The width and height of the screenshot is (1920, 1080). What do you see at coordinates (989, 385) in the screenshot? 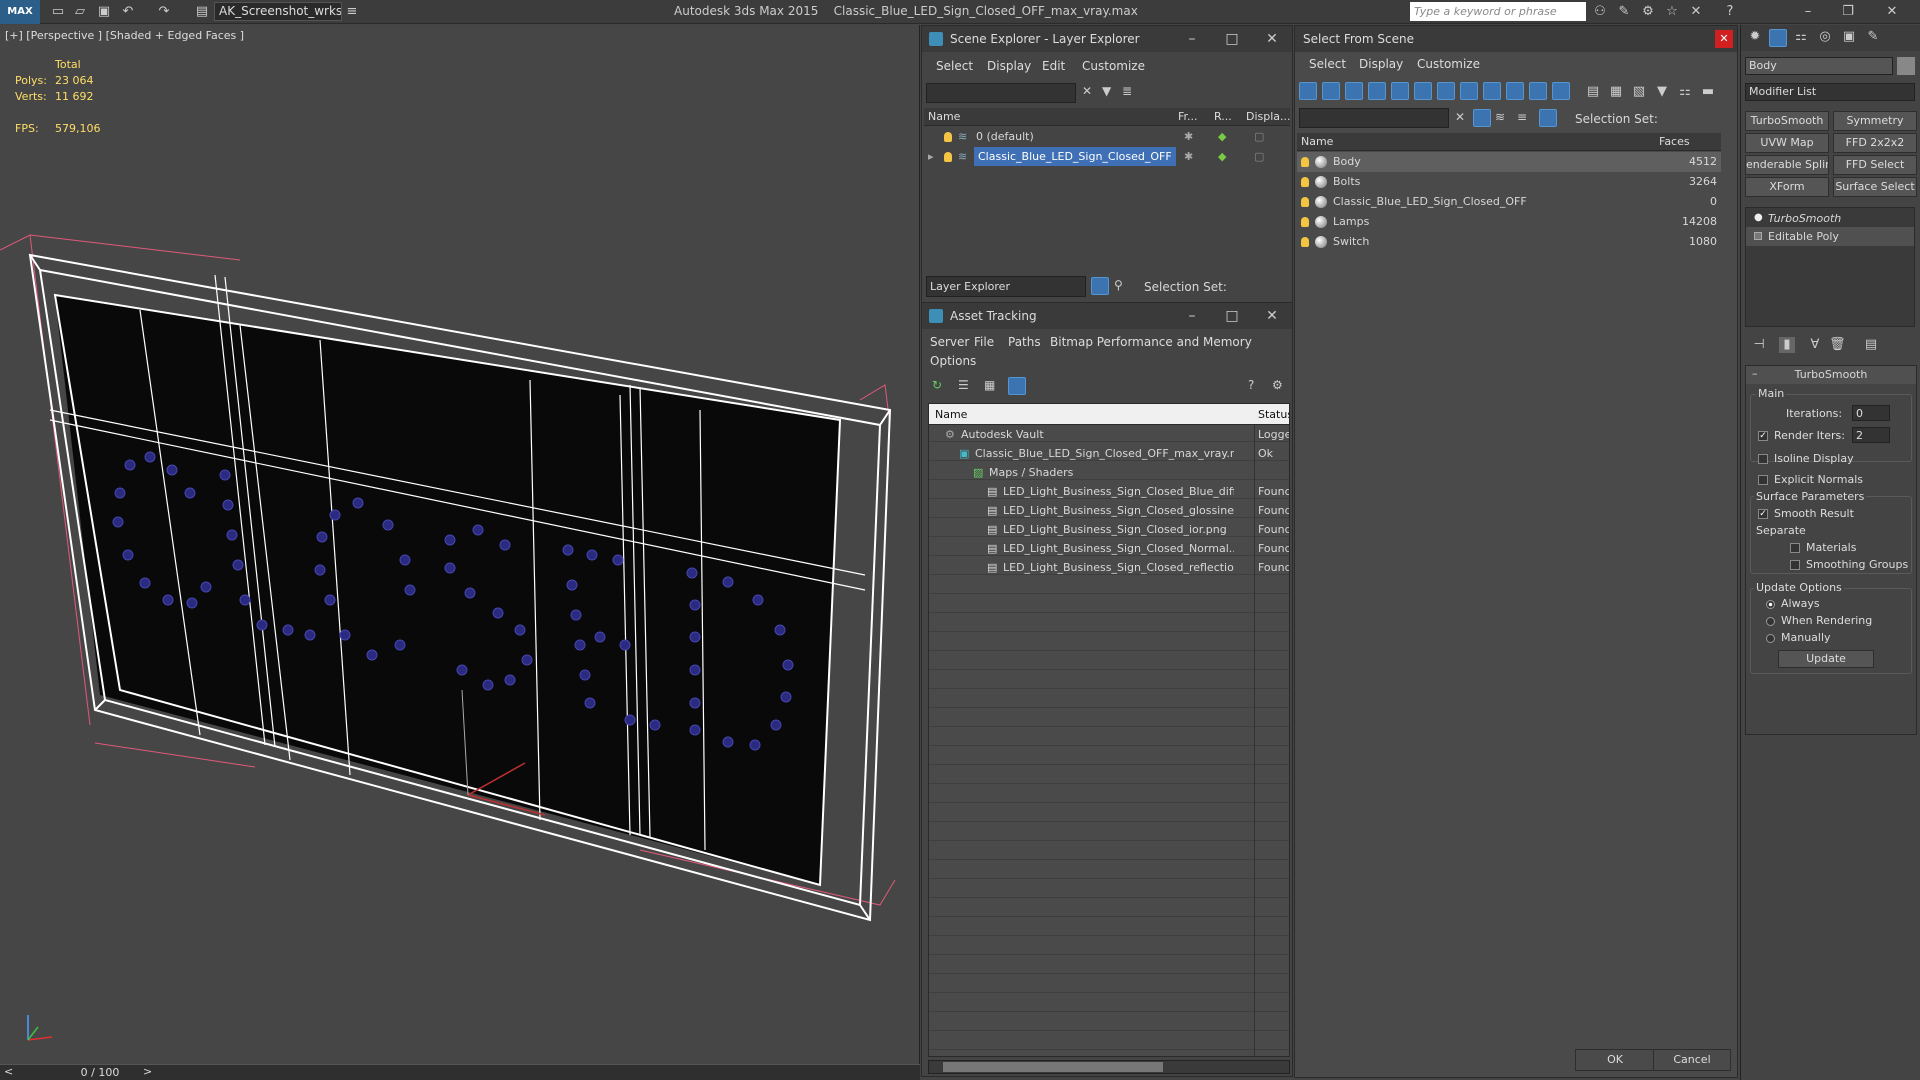
I see `thumbnail-icon: ▦` at bounding box center [989, 385].